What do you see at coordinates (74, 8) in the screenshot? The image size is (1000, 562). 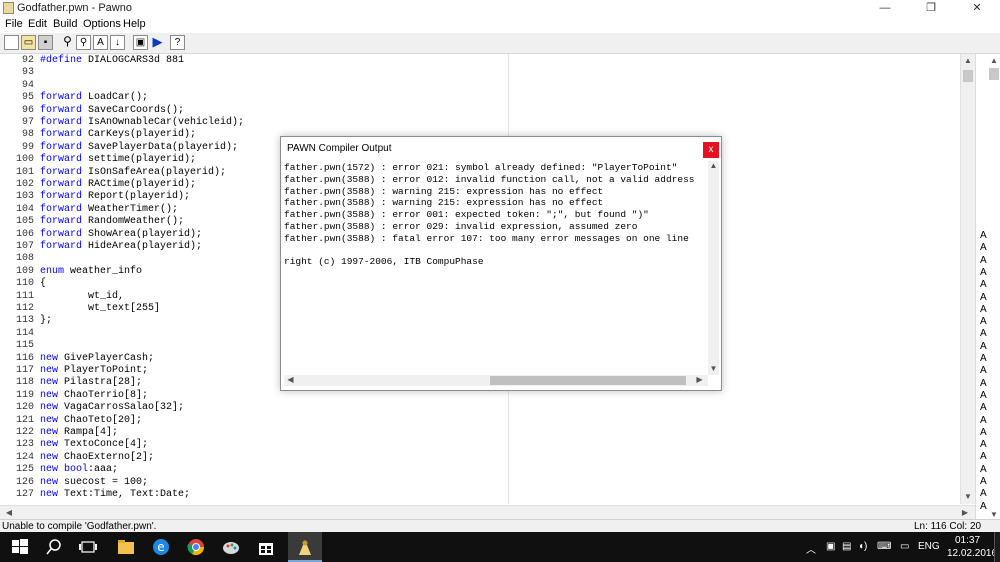 I see `window-title: Godfather.pwn - Pawno` at bounding box center [74, 8].